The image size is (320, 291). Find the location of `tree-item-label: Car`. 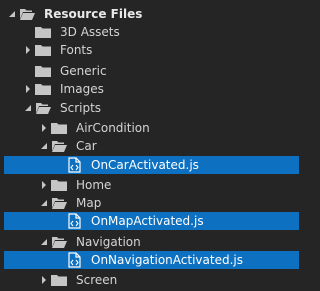

tree-item-label: Car is located at coordinates (86, 146).